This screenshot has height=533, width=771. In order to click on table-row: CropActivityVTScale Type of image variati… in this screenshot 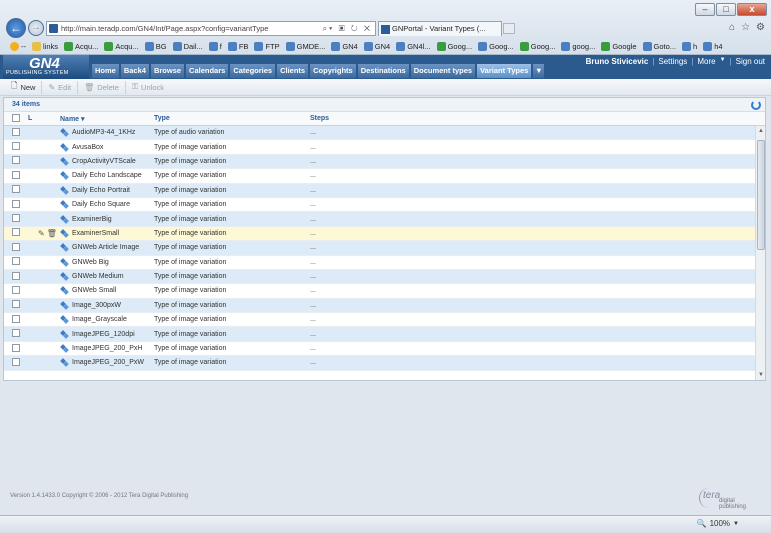, I will do `click(379, 162)`.